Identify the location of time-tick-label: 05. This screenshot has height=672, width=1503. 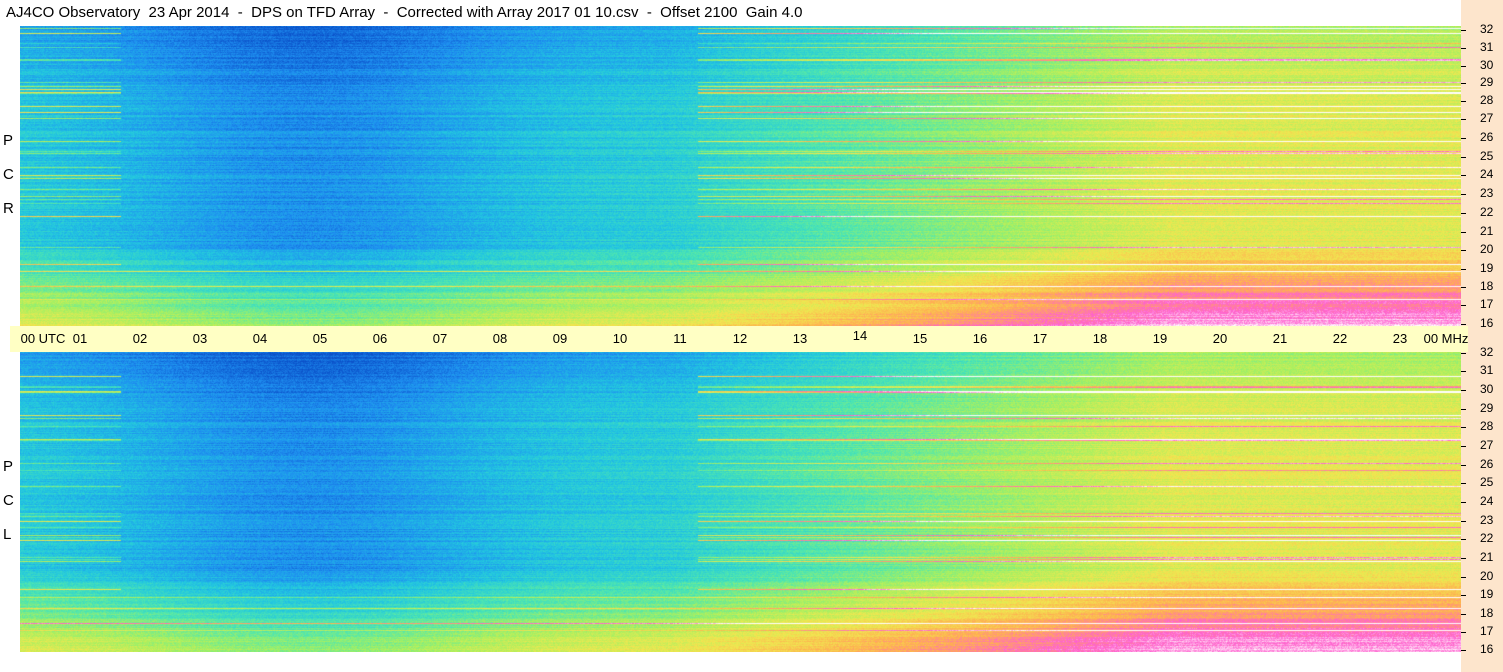
(320, 338).